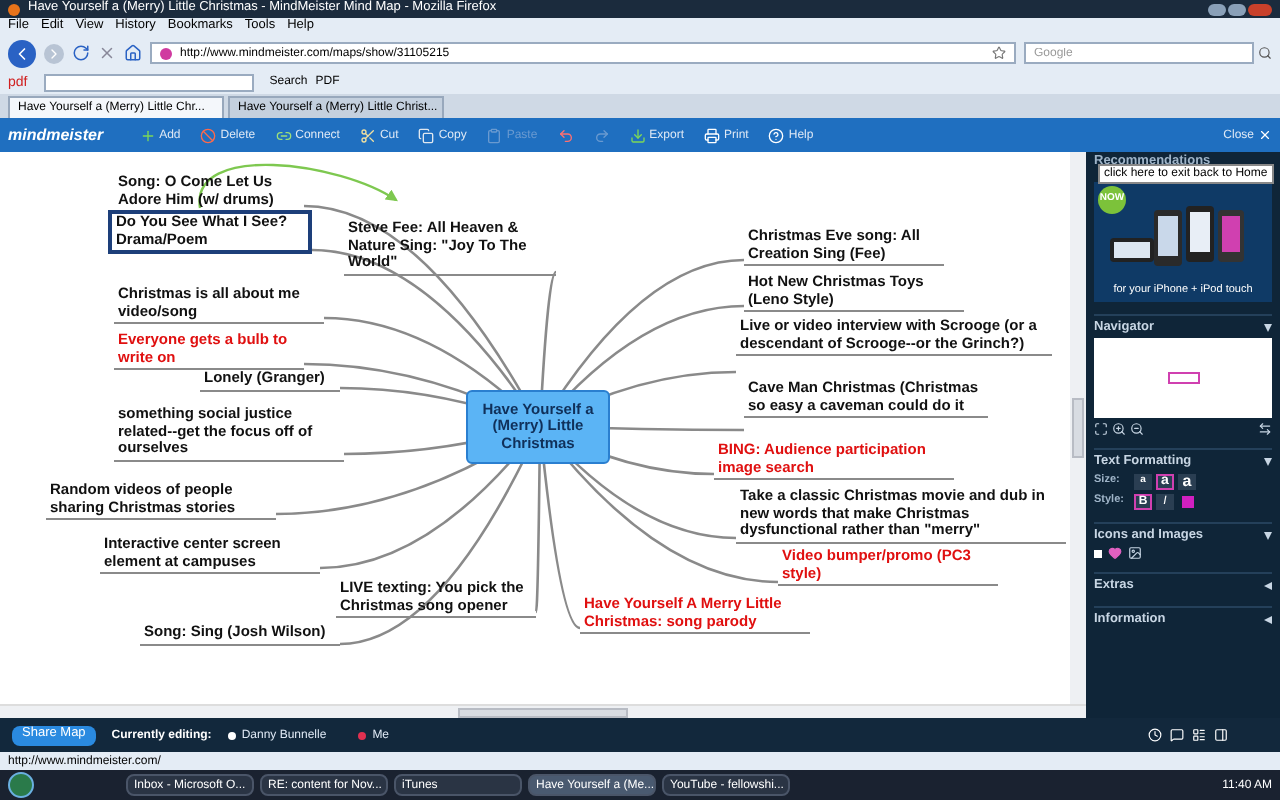 Image resolution: width=1280 pixels, height=800 pixels. I want to click on bookmark-star-icon, so click(999, 53).